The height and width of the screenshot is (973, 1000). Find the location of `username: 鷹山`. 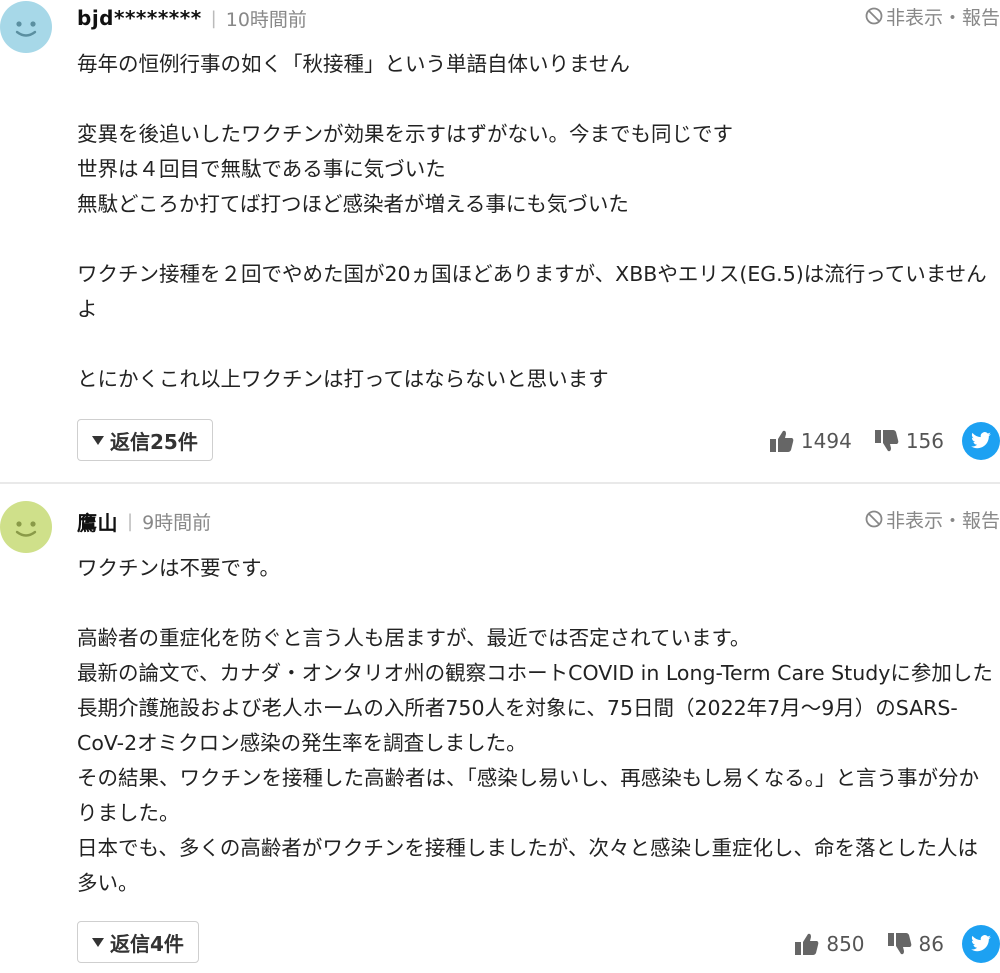

username: 鷹山 is located at coordinates (97, 521).